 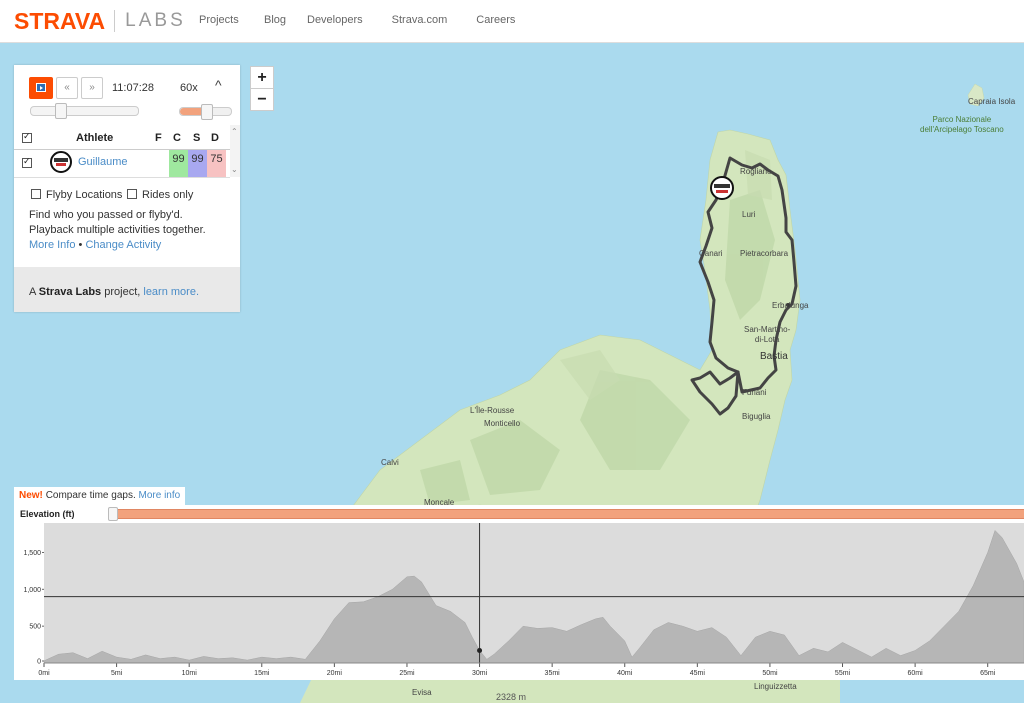 What do you see at coordinates (197, 163) in the screenshot?
I see `score-s: 99` at bounding box center [197, 163].